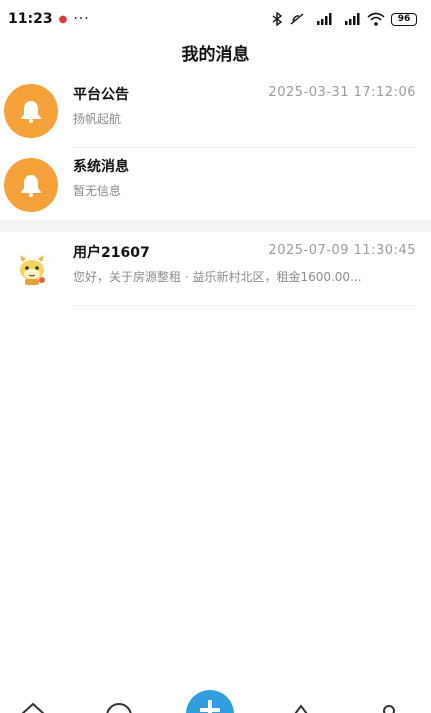 The height and width of the screenshot is (713, 431). I want to click on home-icon, so click(33, 705).